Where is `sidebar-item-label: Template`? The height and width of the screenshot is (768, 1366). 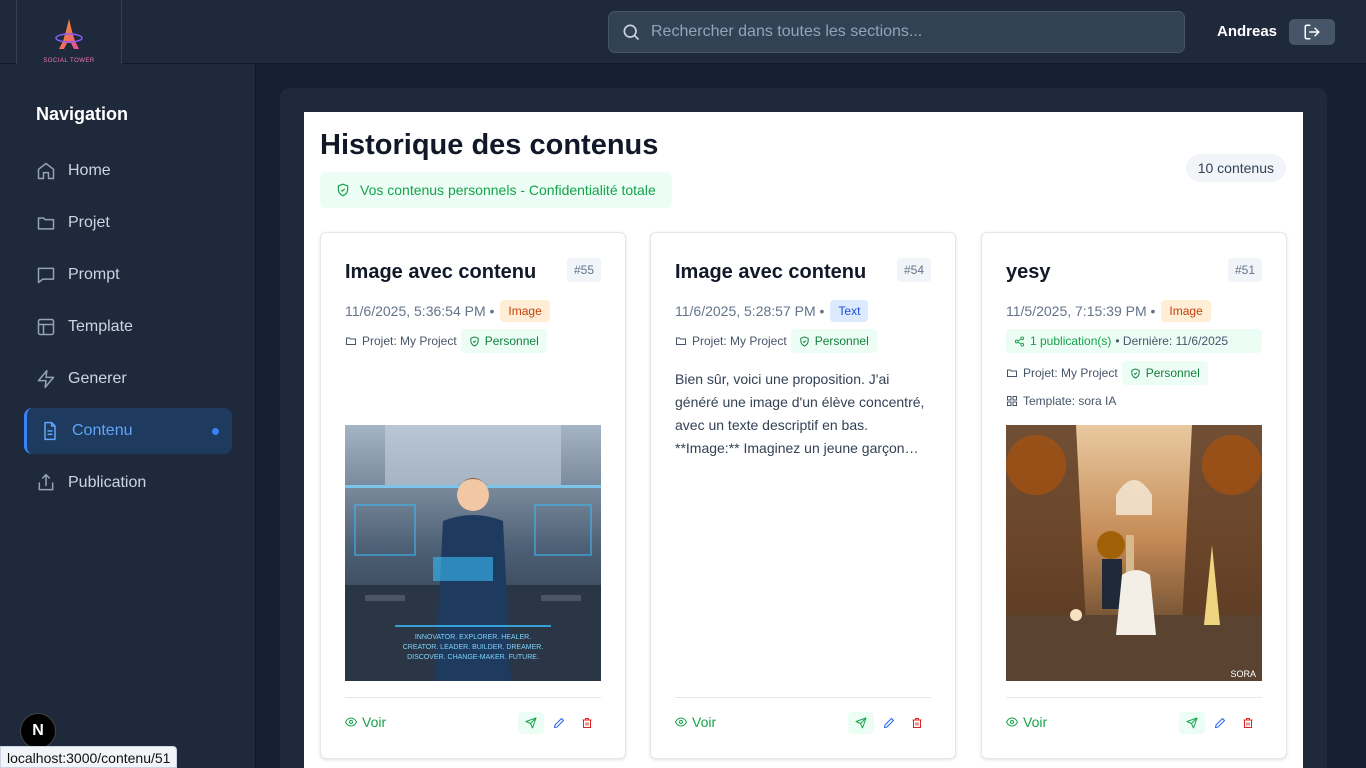 sidebar-item-label: Template is located at coordinates (100, 326).